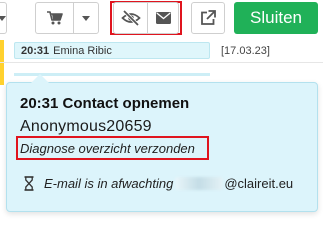 Image resolution: width=323 pixels, height=240 pixels. I want to click on email-status-text: E-mail is in afwachting, so click(109, 183).